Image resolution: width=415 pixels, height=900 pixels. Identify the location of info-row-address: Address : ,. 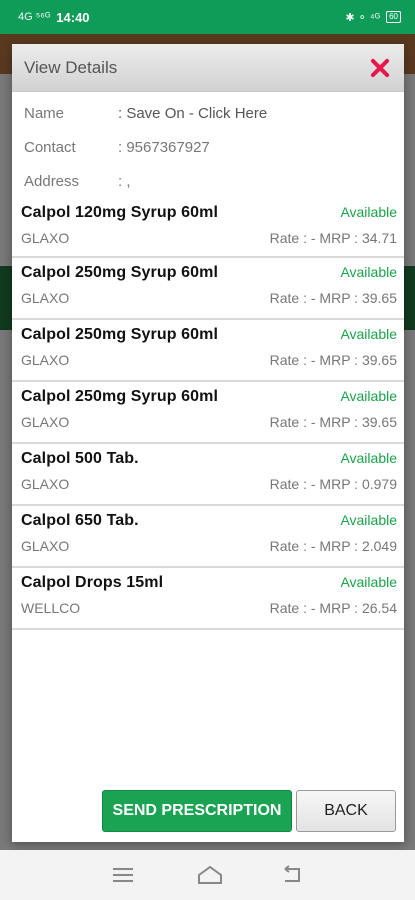
(214, 181).